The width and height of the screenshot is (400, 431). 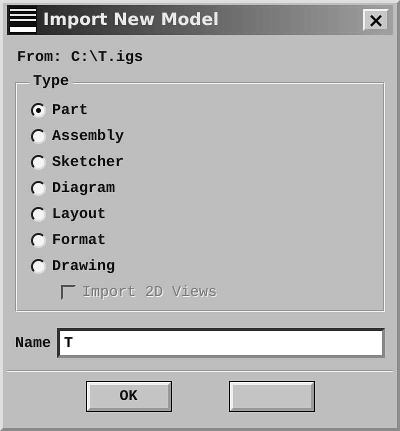 I want to click on name-label: Name, so click(x=33, y=343).